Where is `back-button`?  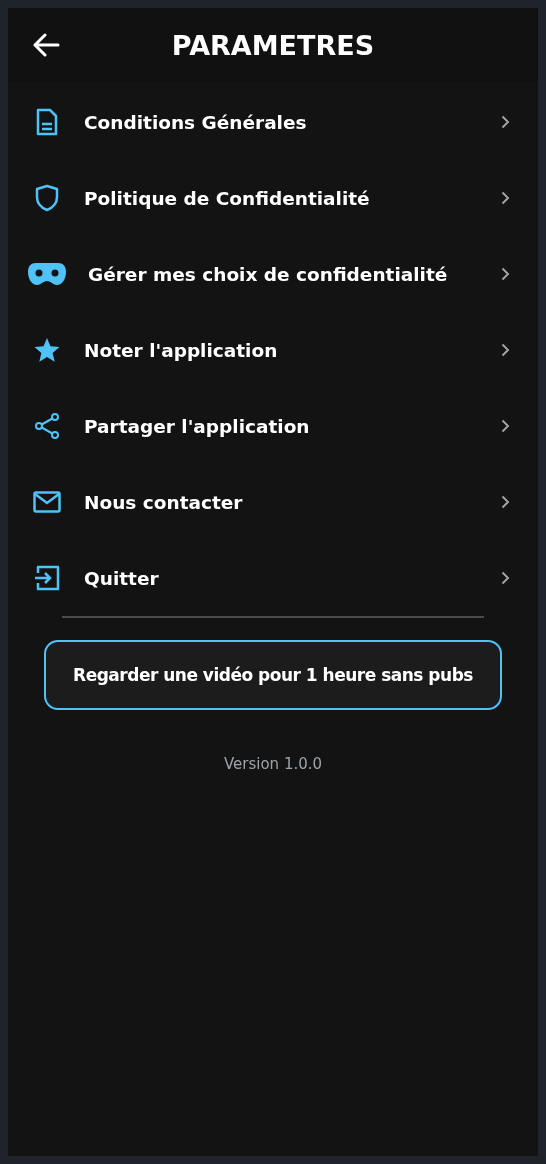 back-button is located at coordinates (46, 45).